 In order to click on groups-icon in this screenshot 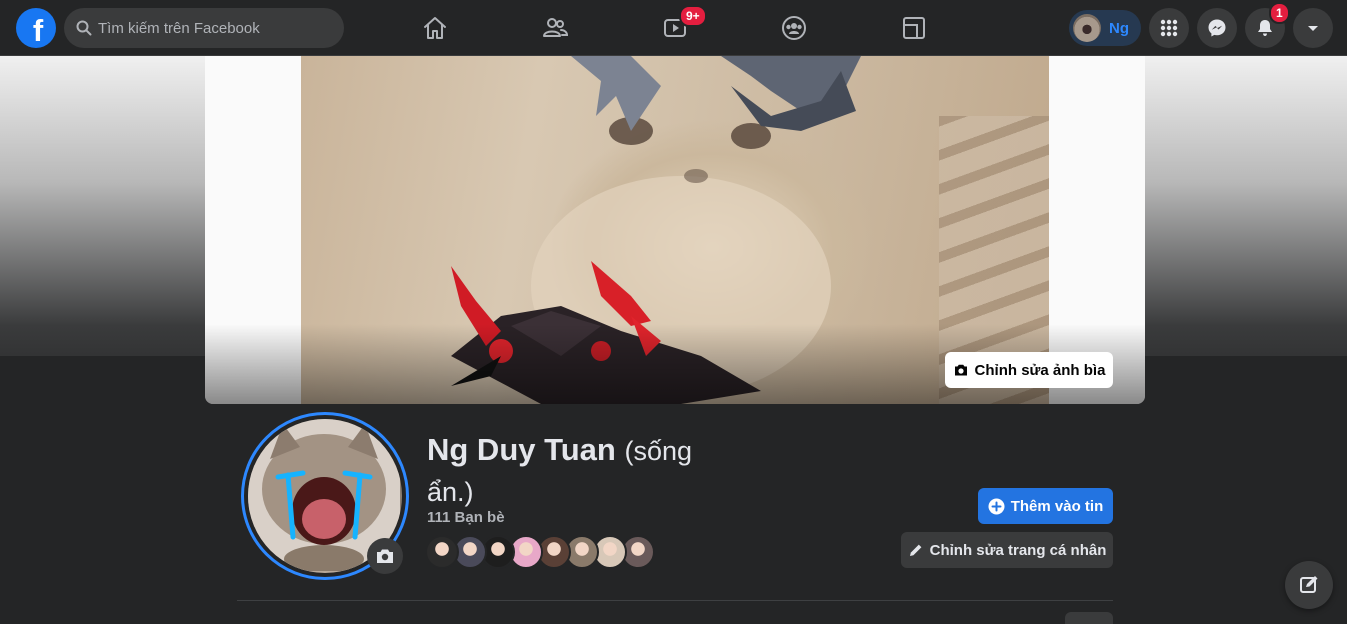, I will do `click(794, 28)`.